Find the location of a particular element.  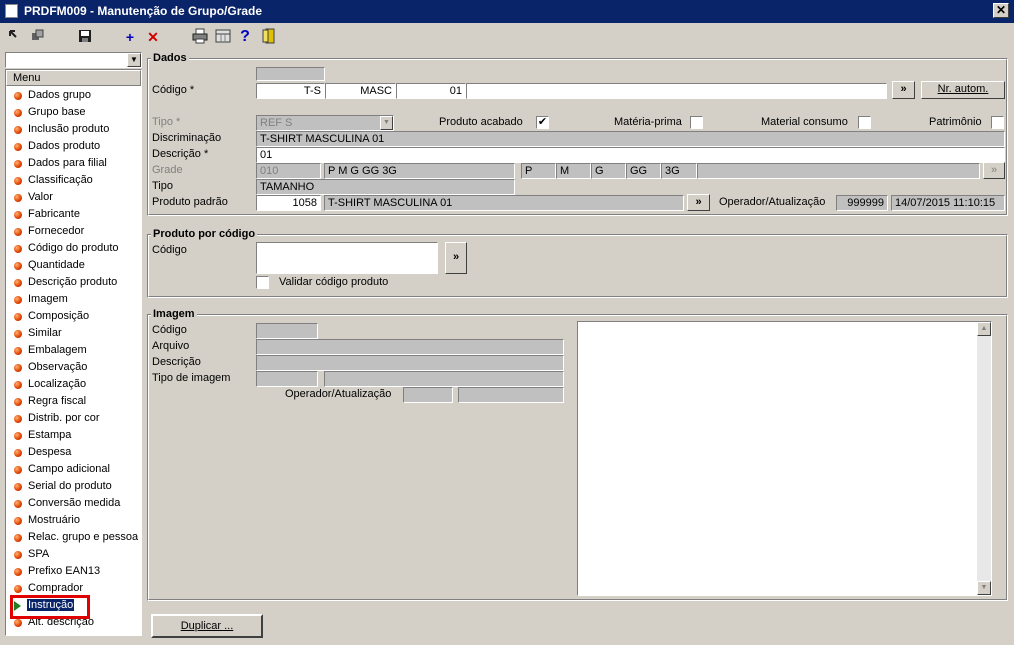

menu-item: Descrição produto is located at coordinates (73, 283).